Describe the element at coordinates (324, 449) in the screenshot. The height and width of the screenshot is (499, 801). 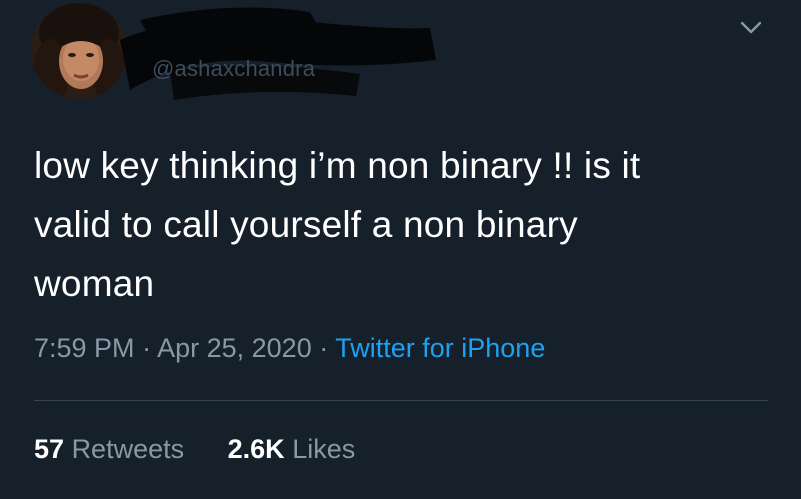
I see `likes-label: Likes` at that location.